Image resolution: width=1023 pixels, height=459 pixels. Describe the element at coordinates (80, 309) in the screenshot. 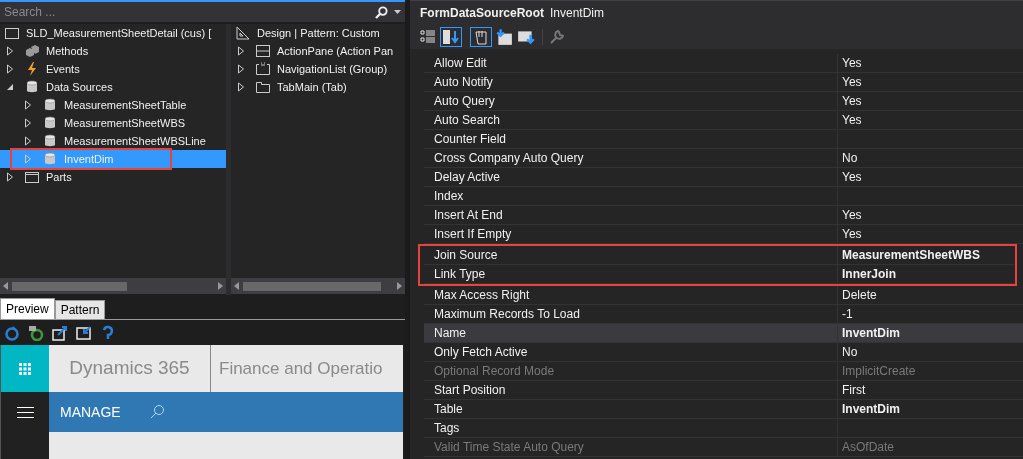

I see `tab: Pattern` at that location.